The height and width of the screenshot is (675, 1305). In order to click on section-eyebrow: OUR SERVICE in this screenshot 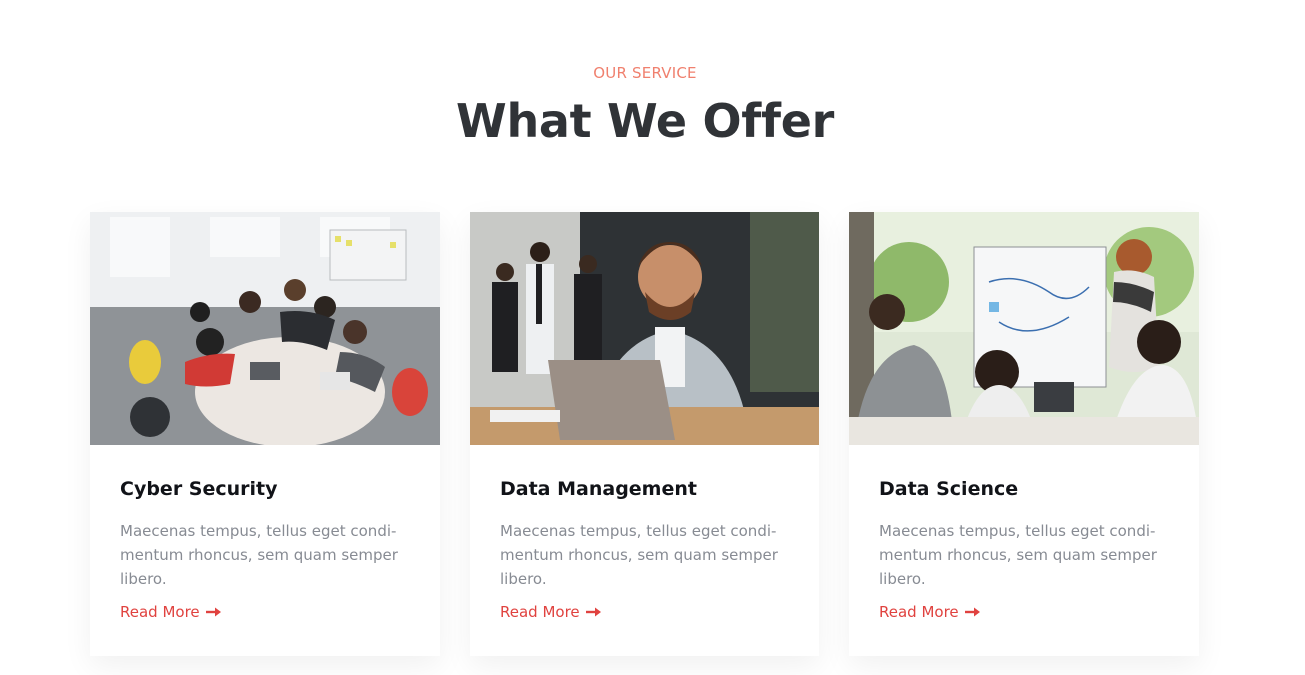, I will do `click(645, 73)`.